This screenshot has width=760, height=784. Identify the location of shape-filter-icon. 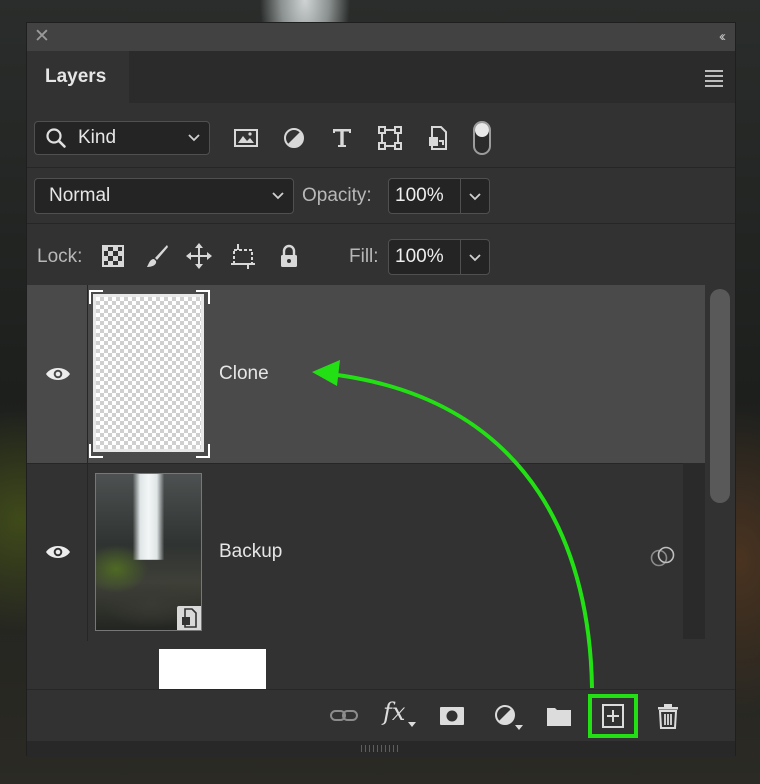
(390, 138).